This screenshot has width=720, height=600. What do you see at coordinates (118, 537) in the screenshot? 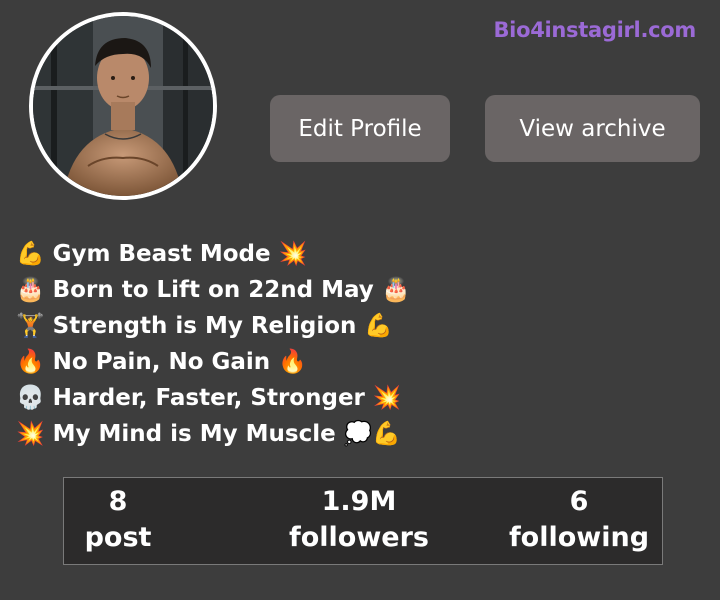
I see `stat-post-label: post` at bounding box center [118, 537].